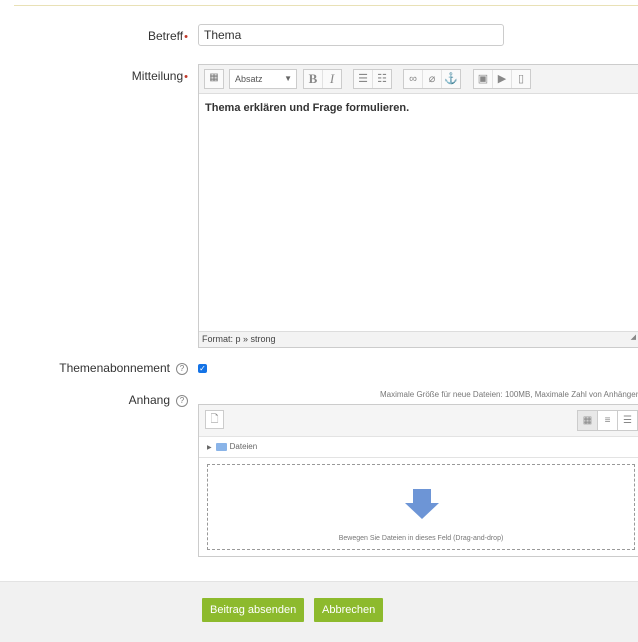  I want to click on folder-link: Dateien, so click(244, 446).